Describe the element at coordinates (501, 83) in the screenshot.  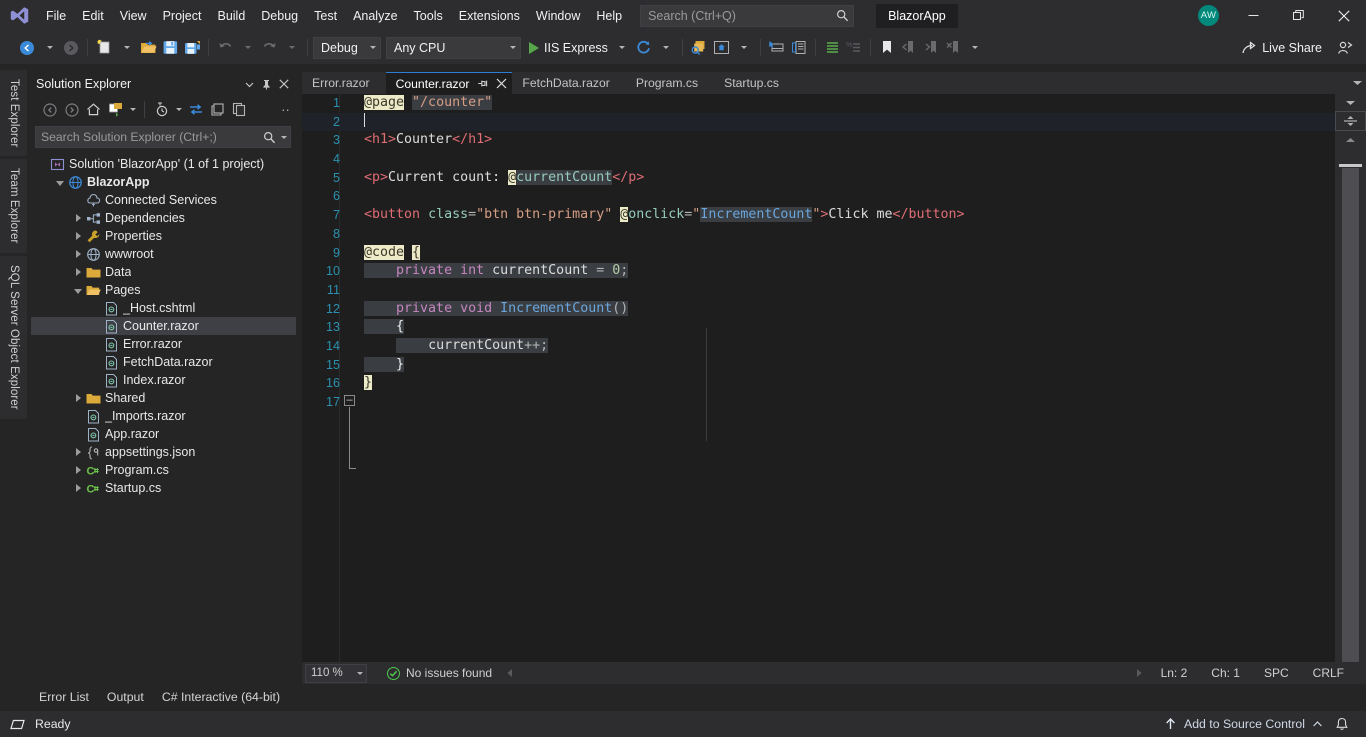
I see `close-tab-icon` at that location.